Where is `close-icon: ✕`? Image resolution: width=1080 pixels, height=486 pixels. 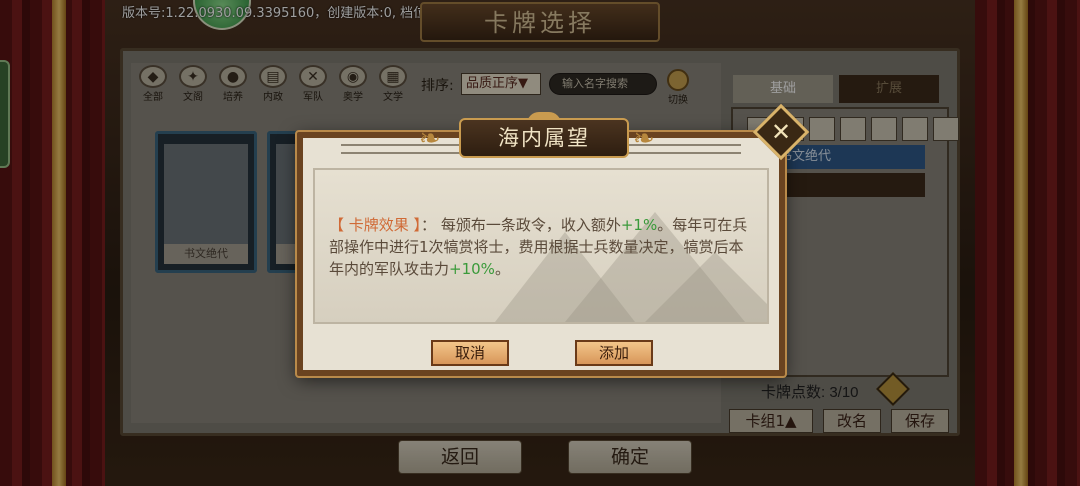
close-icon: ✕ is located at coordinates (781, 131).